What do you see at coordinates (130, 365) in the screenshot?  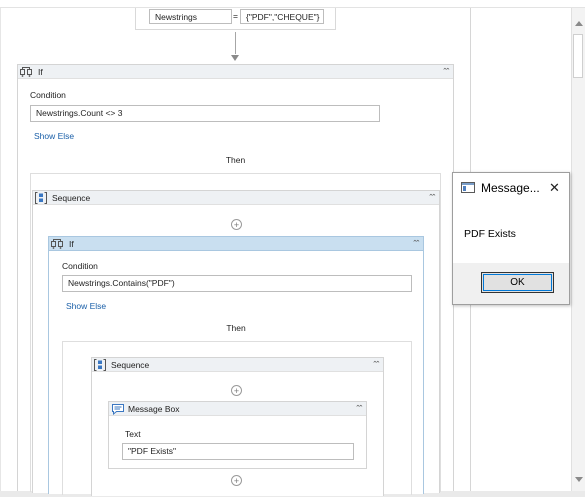 I see `sequence-inner-title: Sequence` at bounding box center [130, 365].